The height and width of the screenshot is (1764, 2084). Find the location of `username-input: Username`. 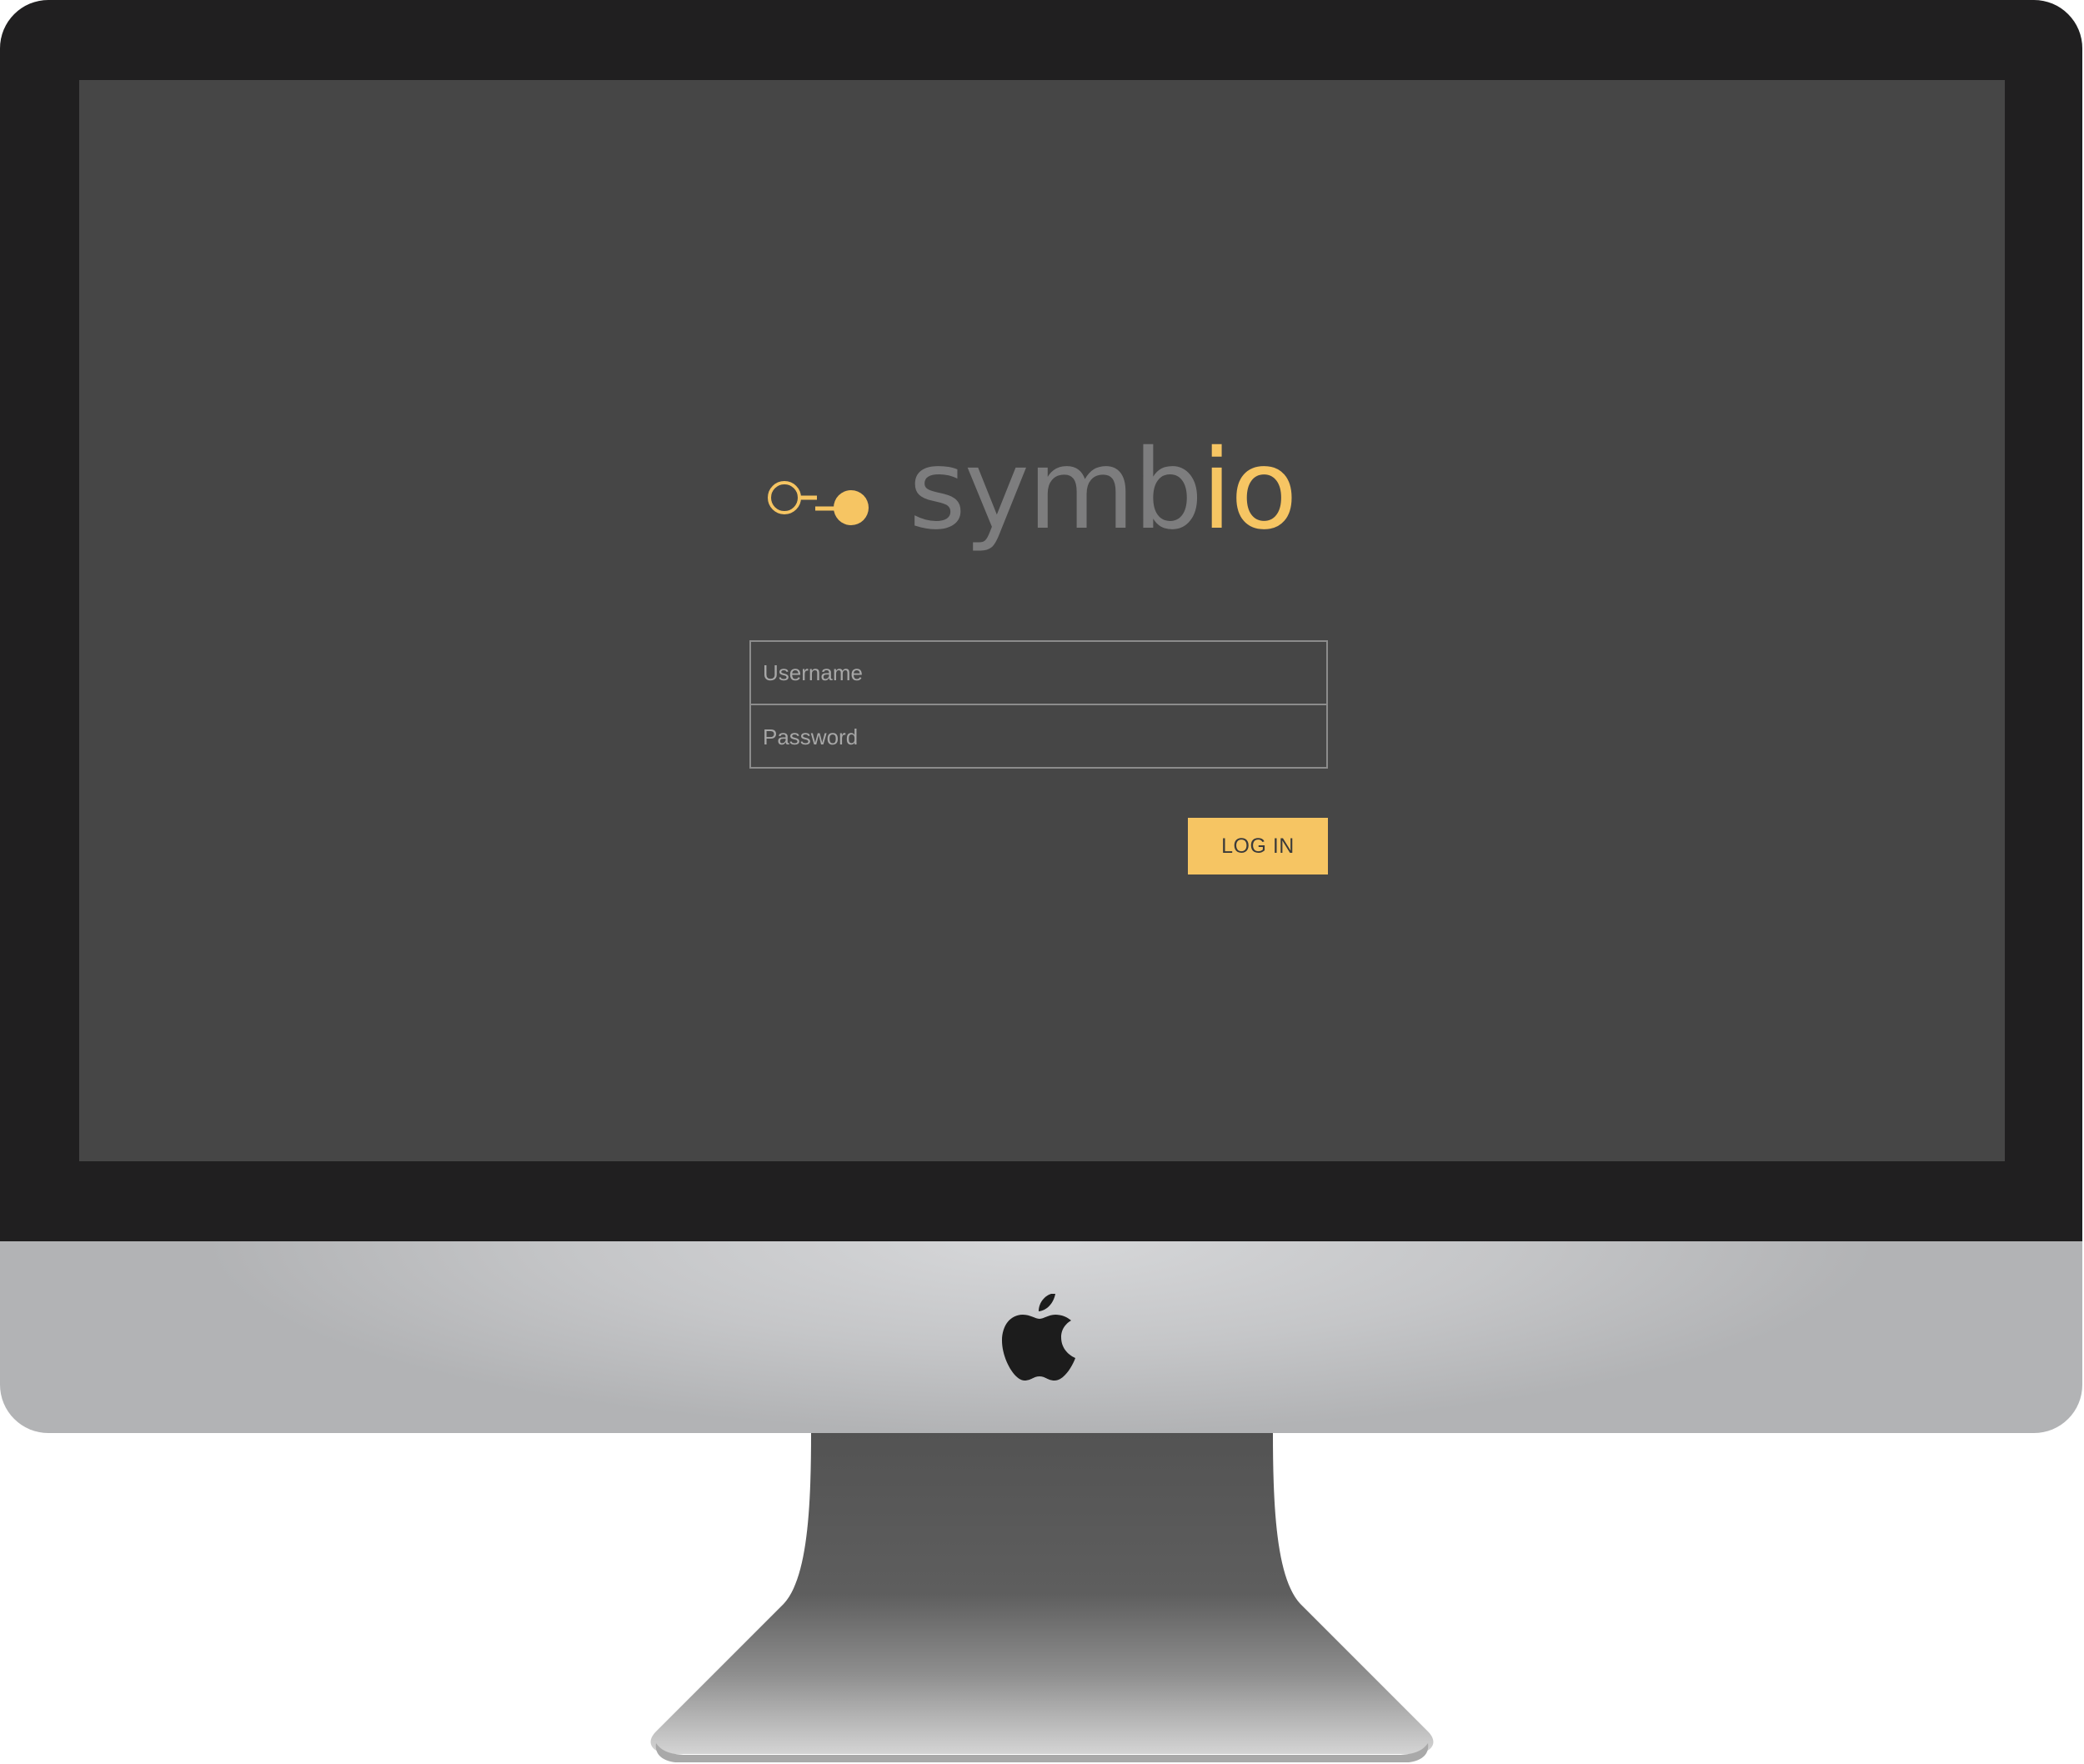

username-input: Username is located at coordinates (1038, 673).